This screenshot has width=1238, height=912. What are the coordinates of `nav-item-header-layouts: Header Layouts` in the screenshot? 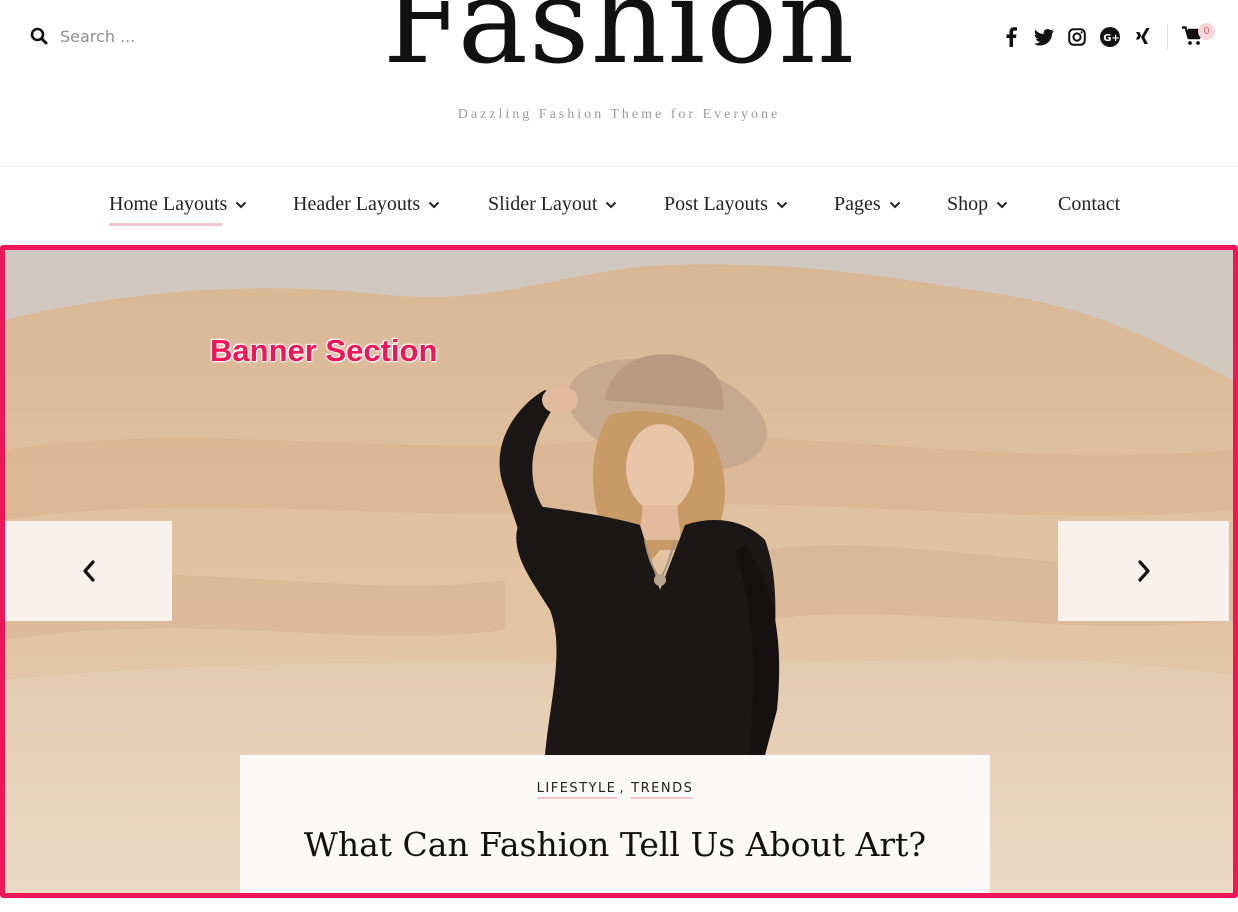 It's located at (366, 204).